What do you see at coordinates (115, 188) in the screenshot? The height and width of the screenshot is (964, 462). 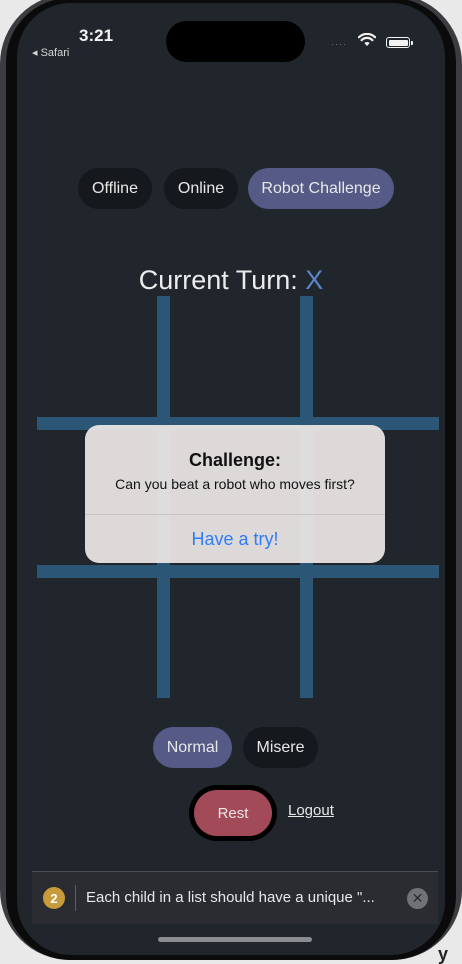 I see `mode-offline-button: Offline` at bounding box center [115, 188].